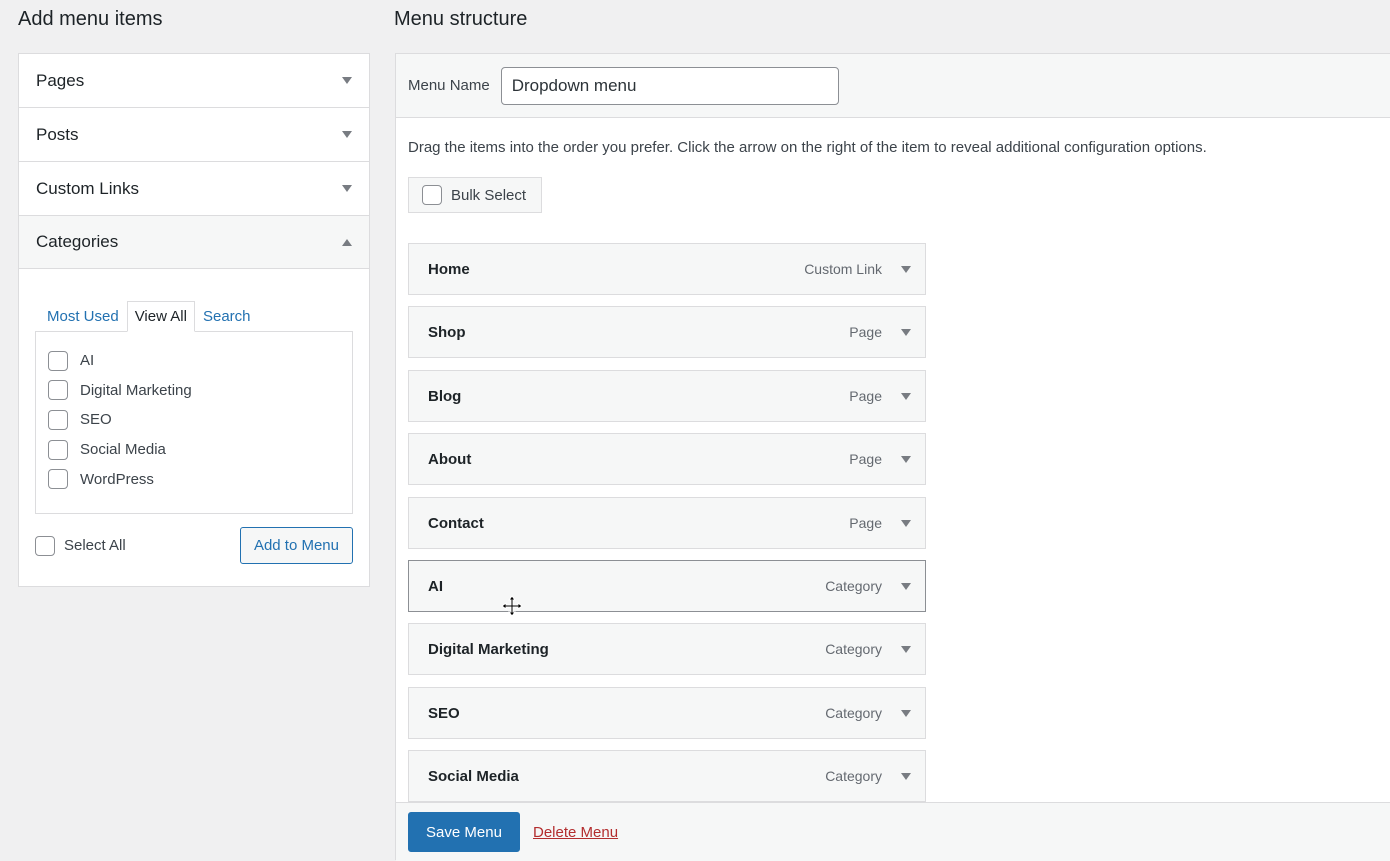 This screenshot has width=1390, height=861. What do you see at coordinates (667, 523) in the screenshot?
I see `menu-item-contact: Contact Page` at bounding box center [667, 523].